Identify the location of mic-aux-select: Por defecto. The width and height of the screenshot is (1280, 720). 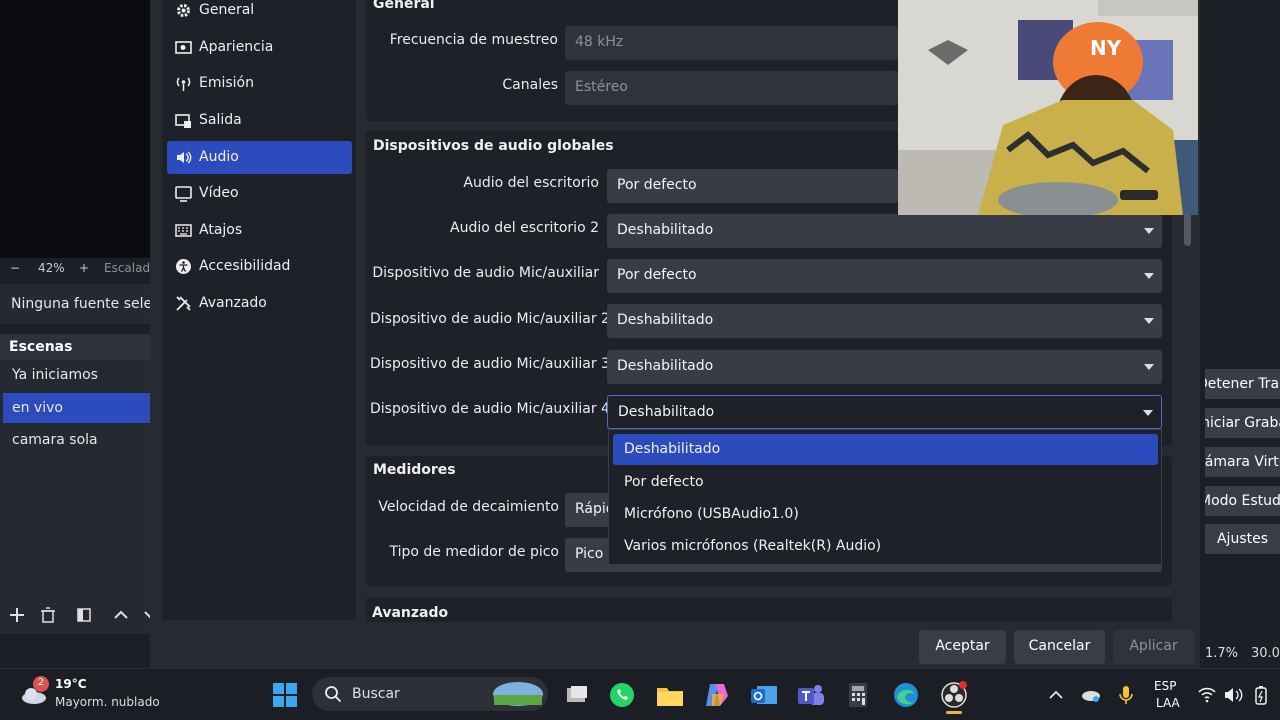
(884, 276).